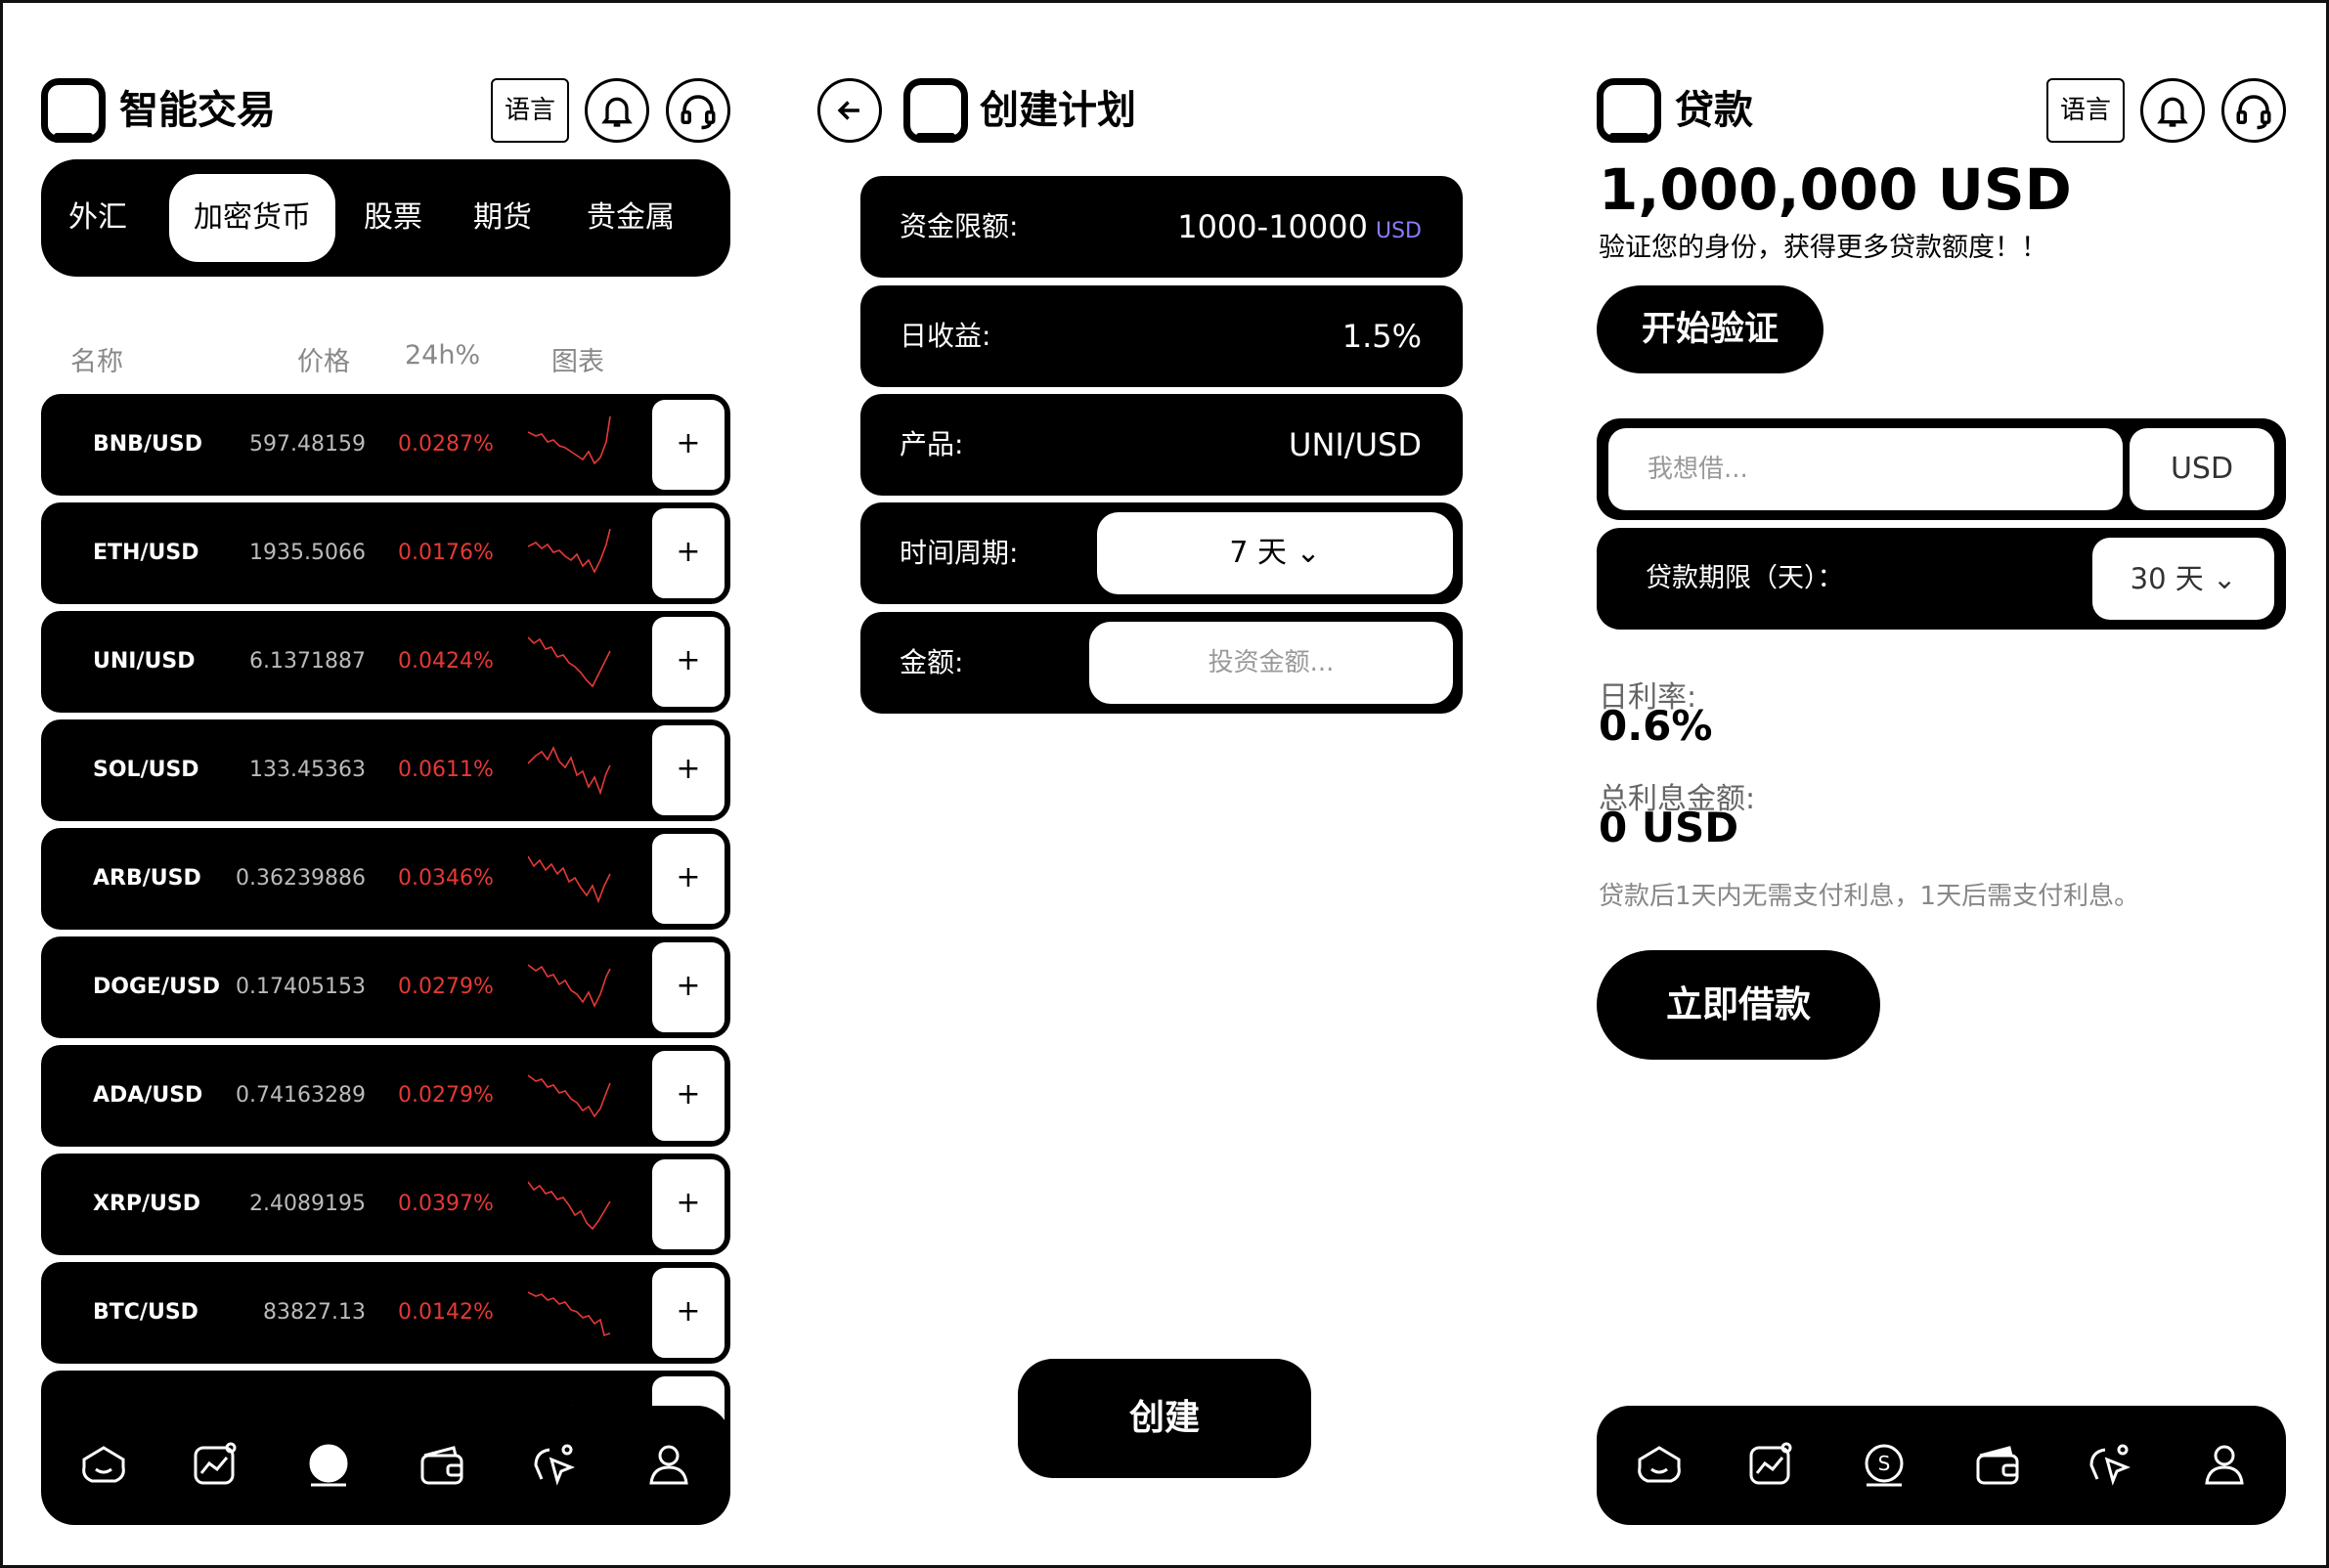 This screenshot has width=2329, height=1568. I want to click on row-price: 0.17405153, so click(301, 987).